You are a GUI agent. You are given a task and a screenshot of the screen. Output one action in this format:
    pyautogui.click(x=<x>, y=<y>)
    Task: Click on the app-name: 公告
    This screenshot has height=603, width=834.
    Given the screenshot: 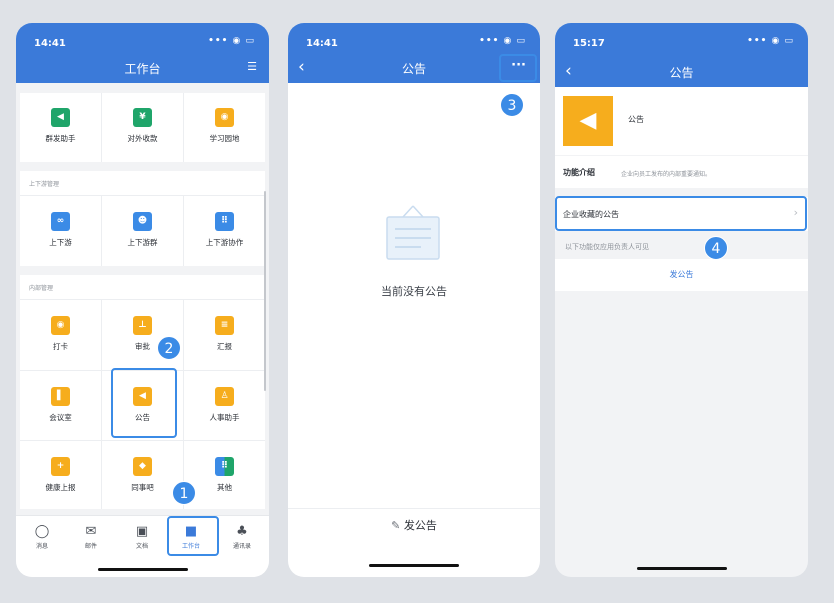 What is the action you would take?
    pyautogui.click(x=636, y=119)
    